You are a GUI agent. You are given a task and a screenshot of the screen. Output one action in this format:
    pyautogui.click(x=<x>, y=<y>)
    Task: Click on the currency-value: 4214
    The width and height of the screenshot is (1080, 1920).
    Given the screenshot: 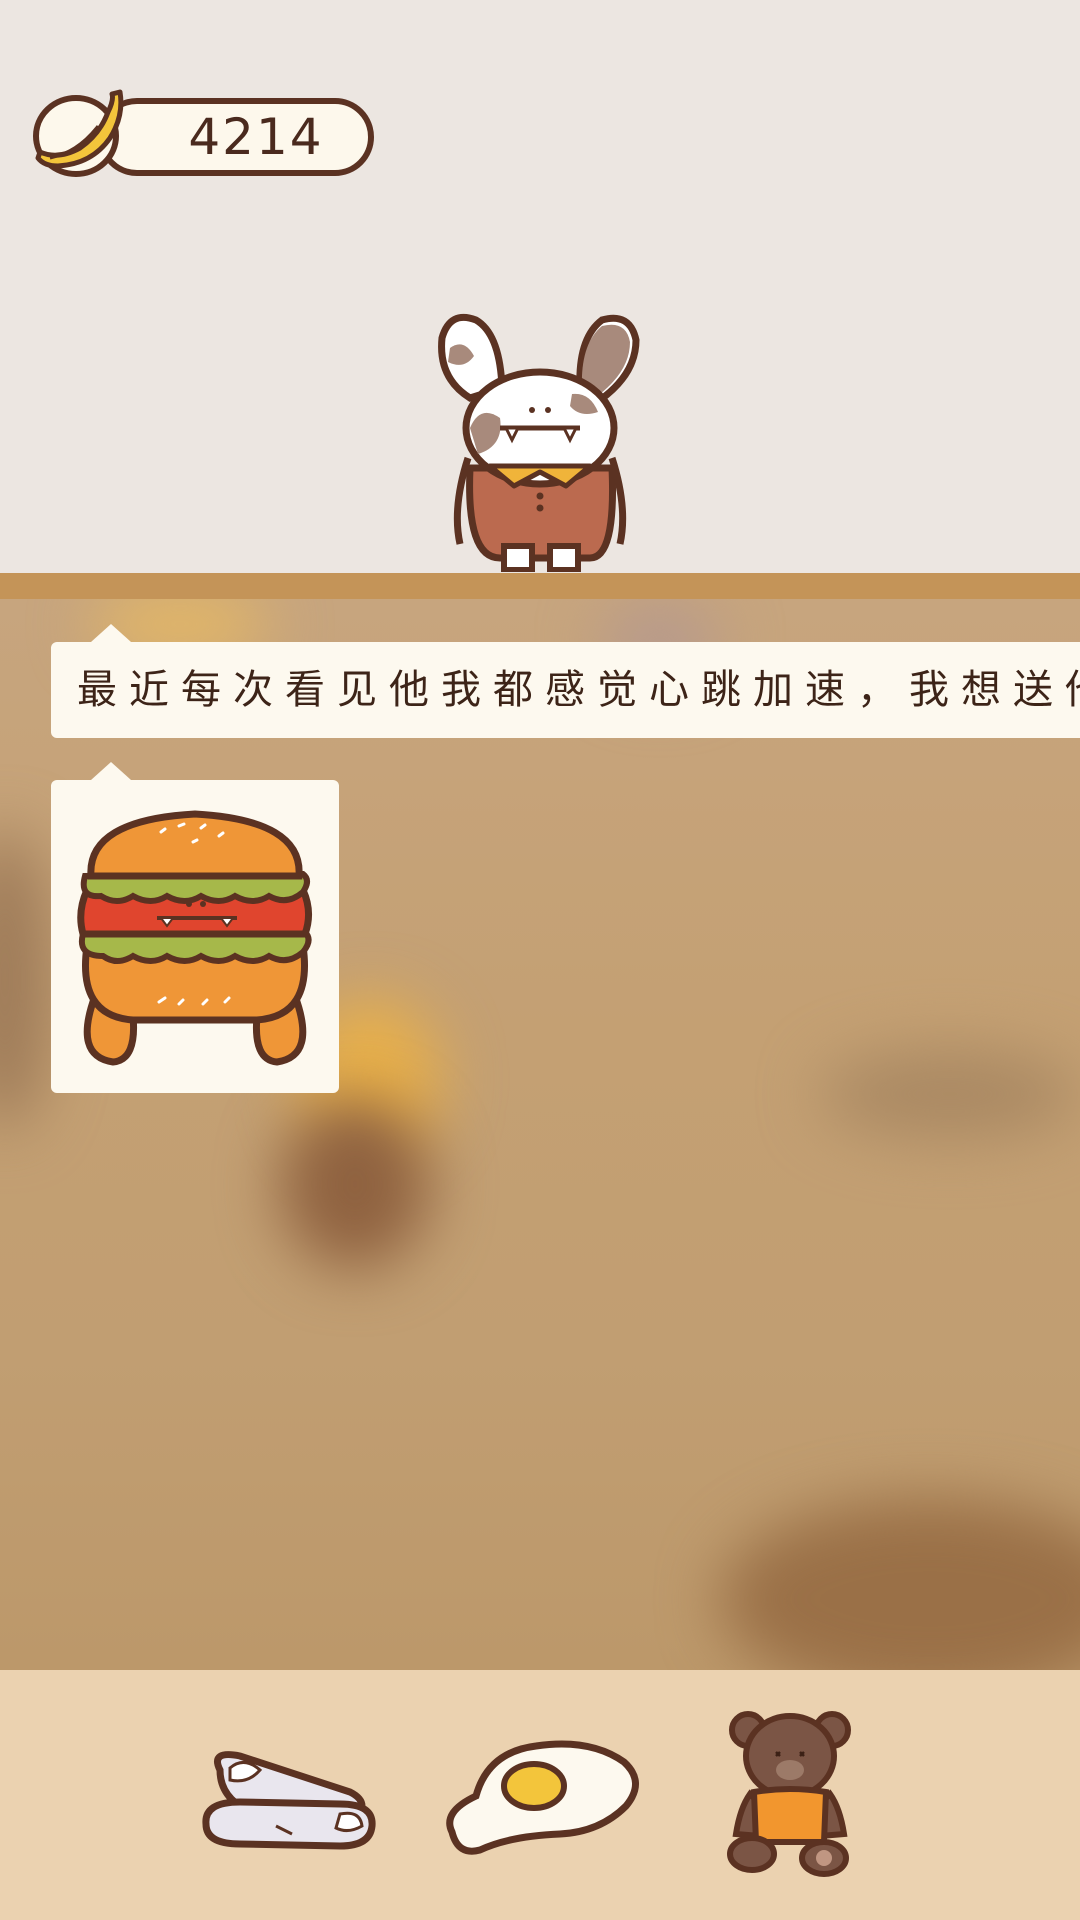 What is the action you would take?
    pyautogui.click(x=256, y=137)
    